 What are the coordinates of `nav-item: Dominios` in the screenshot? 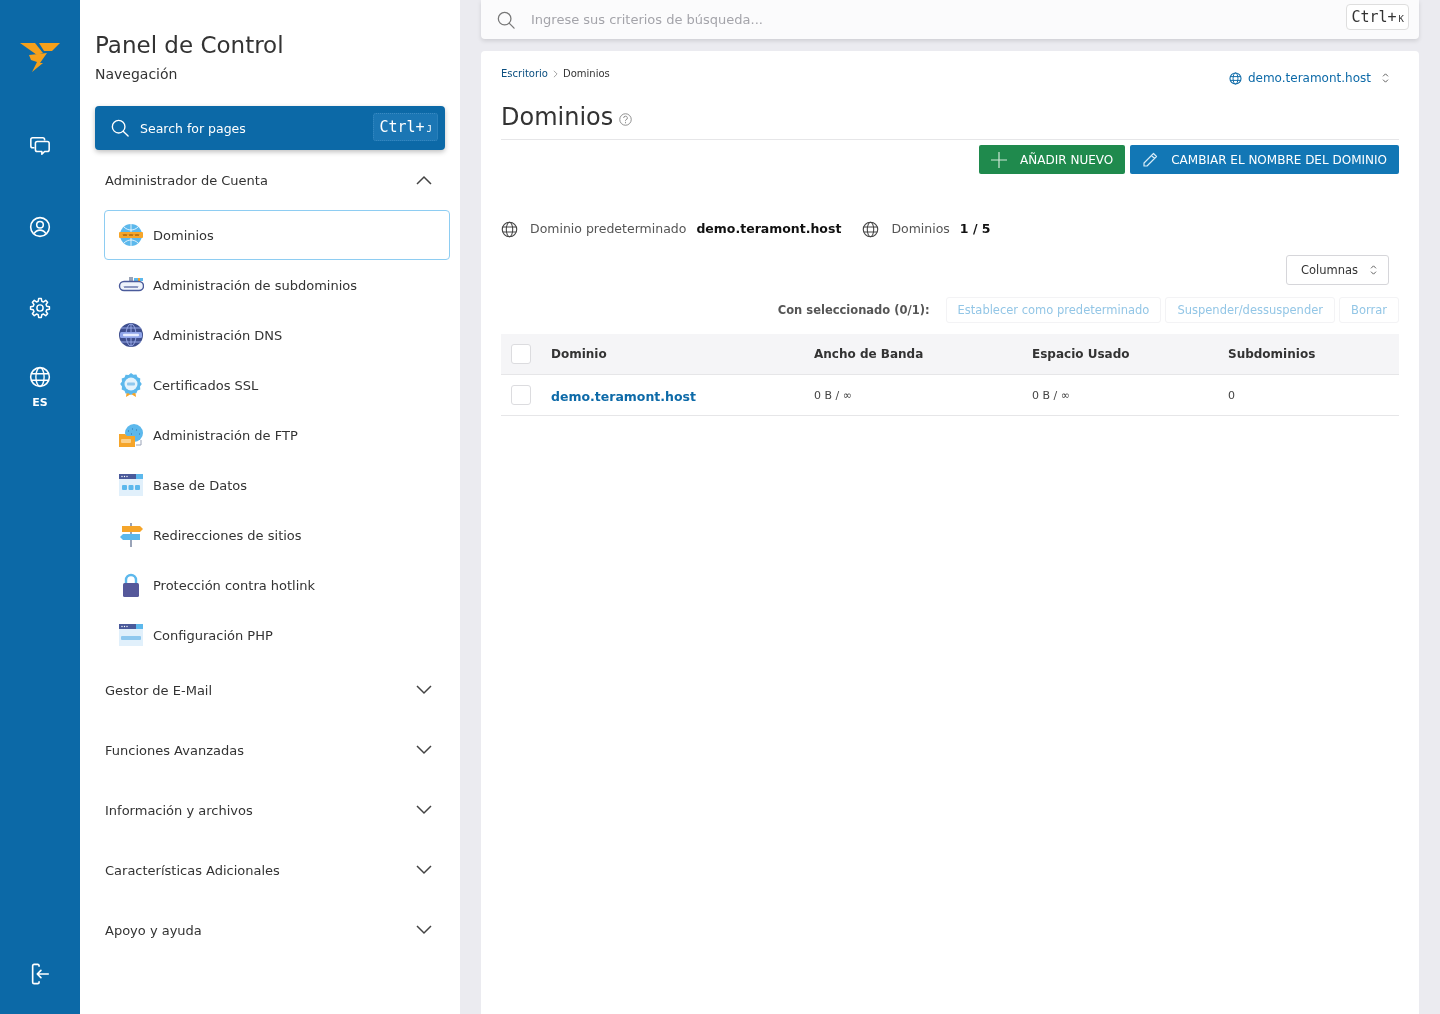 It's located at (277, 235).